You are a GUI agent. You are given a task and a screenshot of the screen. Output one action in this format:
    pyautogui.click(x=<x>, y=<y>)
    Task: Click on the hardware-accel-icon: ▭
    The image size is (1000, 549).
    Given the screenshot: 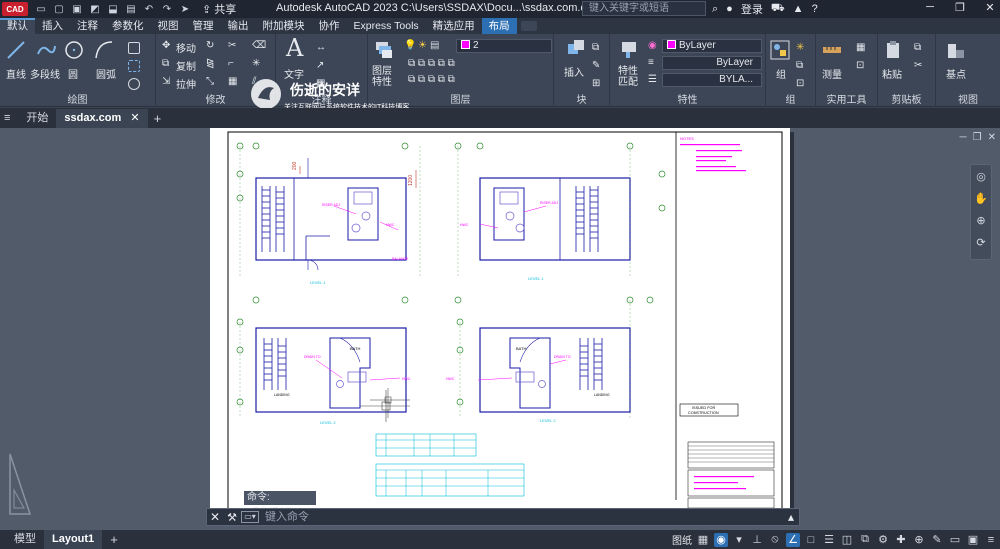 What is the action you would take?
    pyautogui.click(x=955, y=540)
    